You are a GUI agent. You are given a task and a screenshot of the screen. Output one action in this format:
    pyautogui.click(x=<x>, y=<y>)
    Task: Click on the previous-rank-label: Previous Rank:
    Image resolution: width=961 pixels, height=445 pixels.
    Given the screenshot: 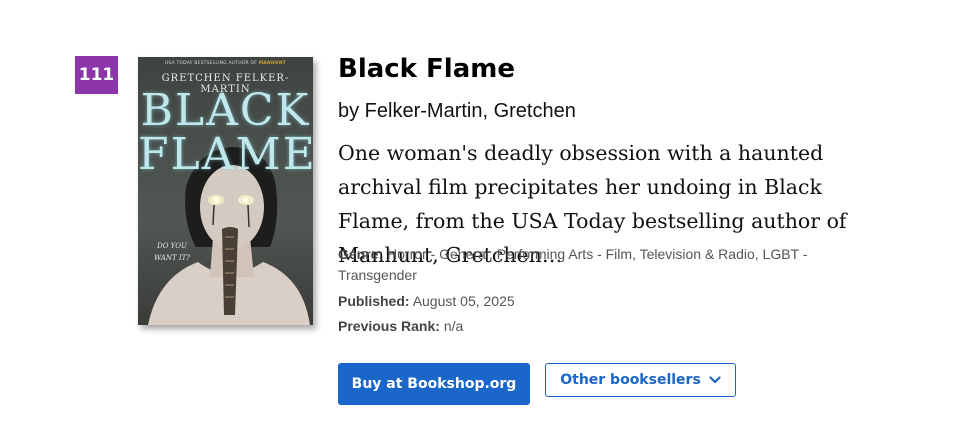 What is the action you would take?
    pyautogui.click(x=389, y=326)
    